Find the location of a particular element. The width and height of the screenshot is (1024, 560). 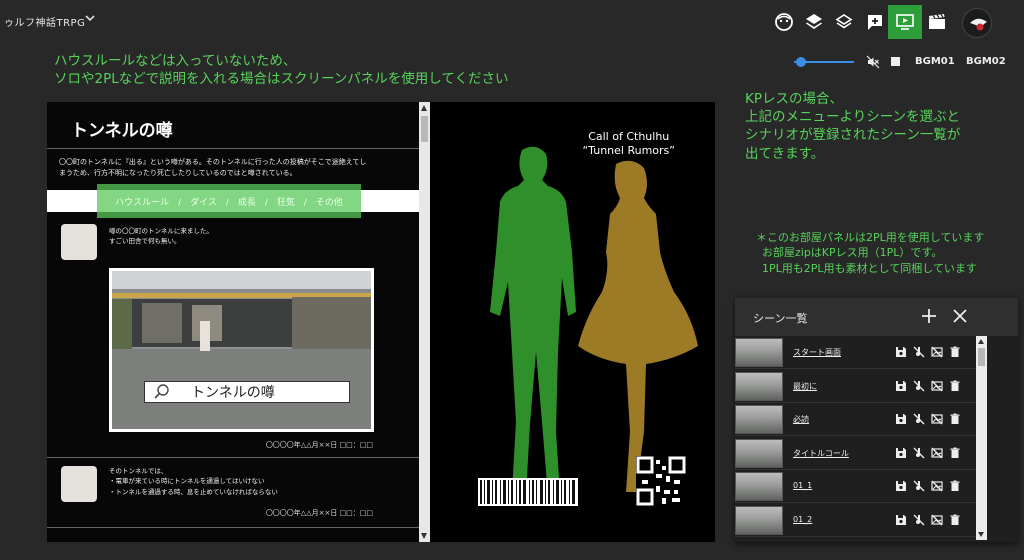

search-text: トンネルの噂 is located at coordinates (233, 393).